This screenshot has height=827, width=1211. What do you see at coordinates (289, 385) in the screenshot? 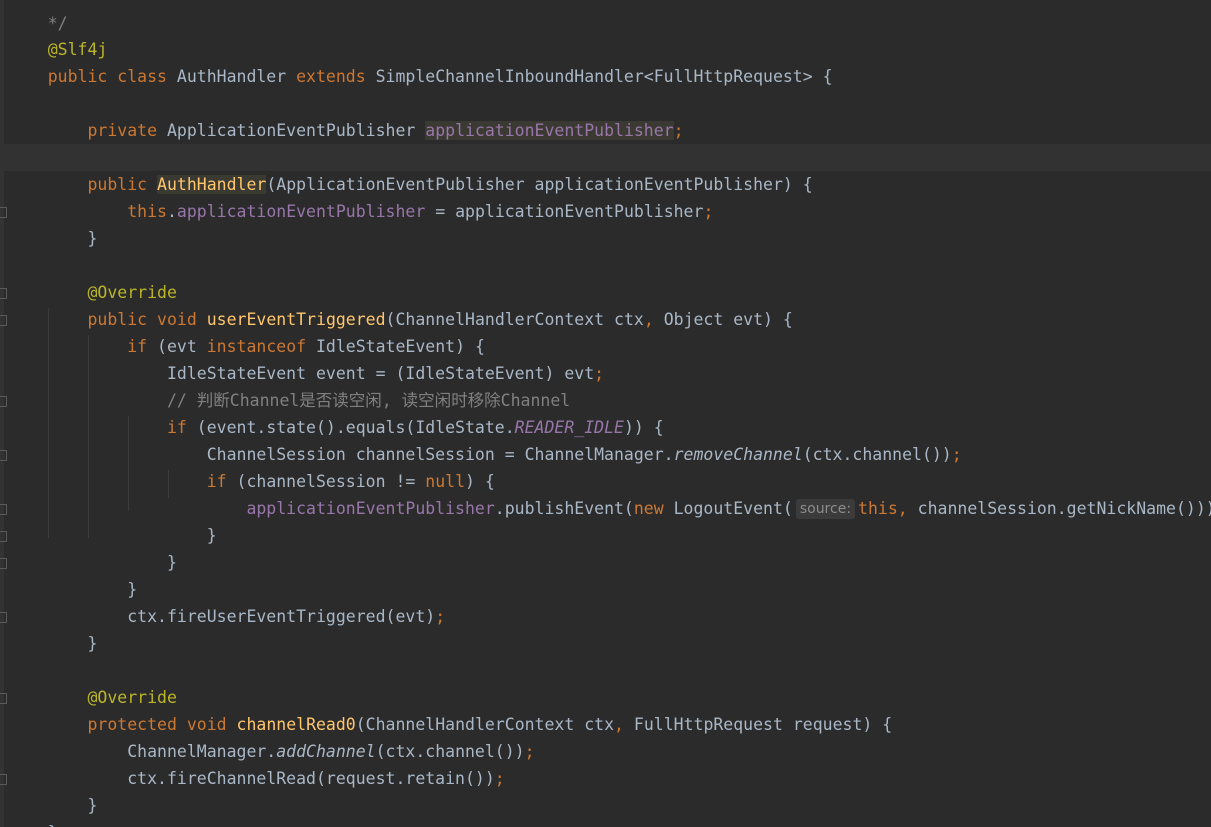
I see `code-line: // 判断Channel是否读空闲, 读空闲时移除Channel` at bounding box center [289, 385].